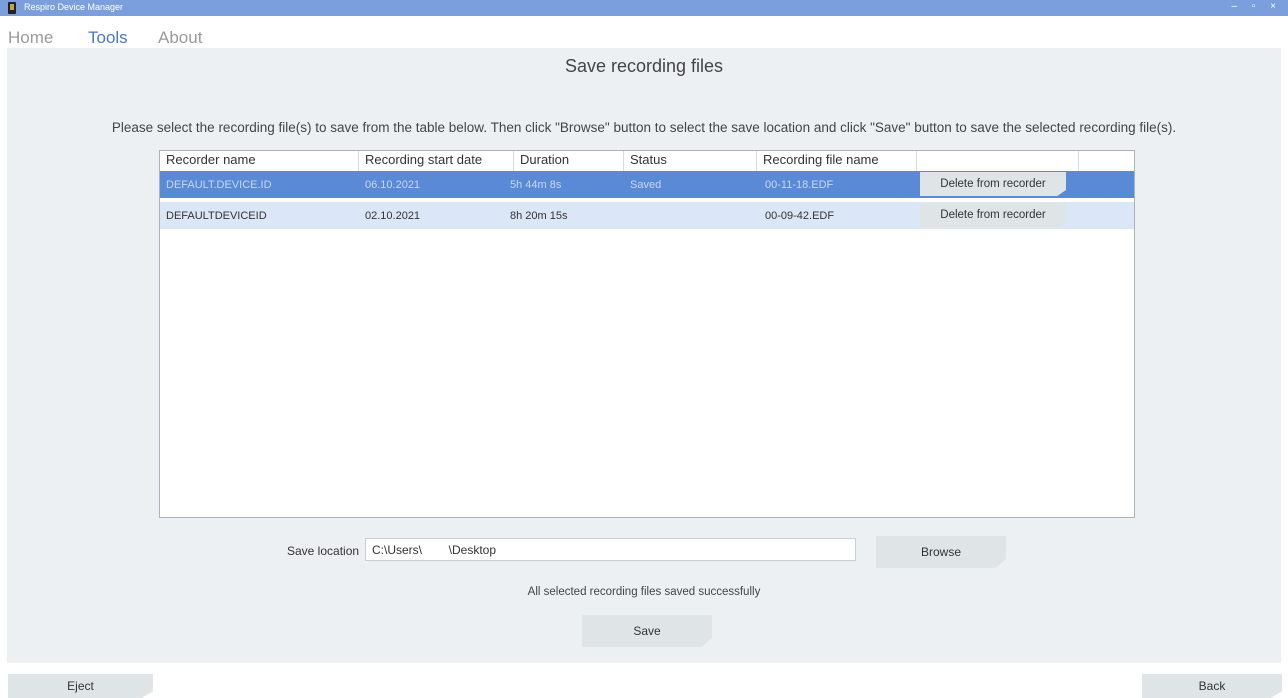 Image resolution: width=1288 pixels, height=698 pixels. What do you see at coordinates (539, 216) in the screenshot?
I see `cell-duration: 8h 20m 15s` at bounding box center [539, 216].